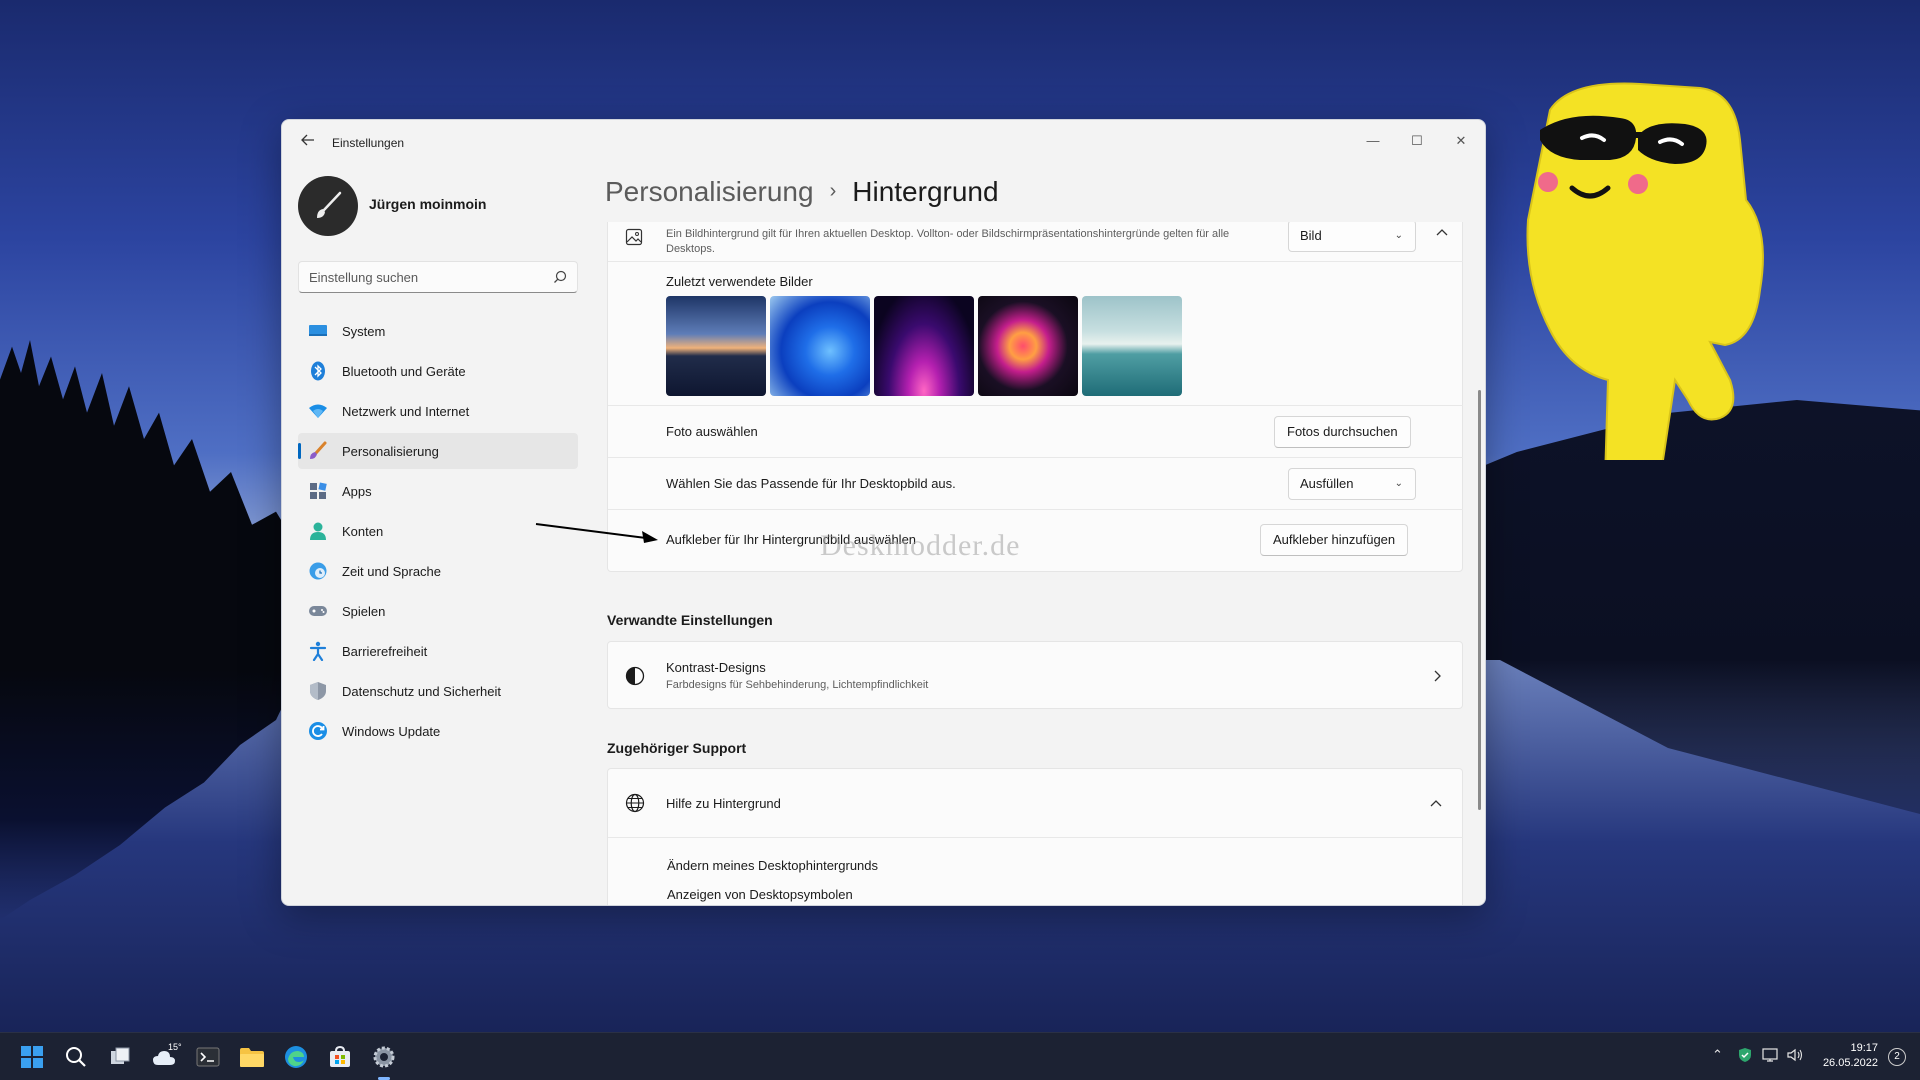  Describe the element at coordinates (1850, 1056) in the screenshot. I see `clock: 19:17 26.05.2022` at that location.